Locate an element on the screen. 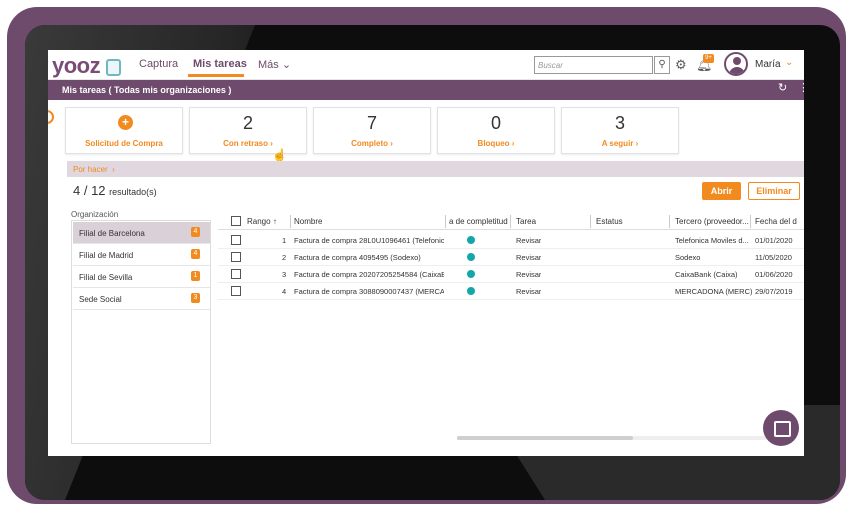 Image resolution: width=853 pixels, height=511 pixels. open-button: Abrir is located at coordinates (721, 191).